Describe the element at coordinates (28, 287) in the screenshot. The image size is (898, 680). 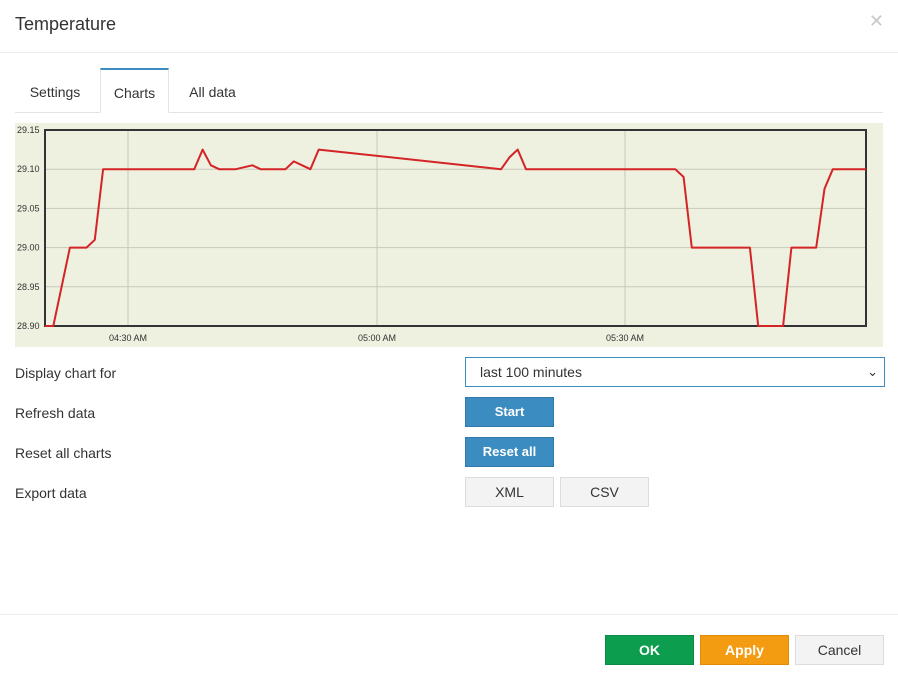
I see `y-tick-label: 28.95` at that location.